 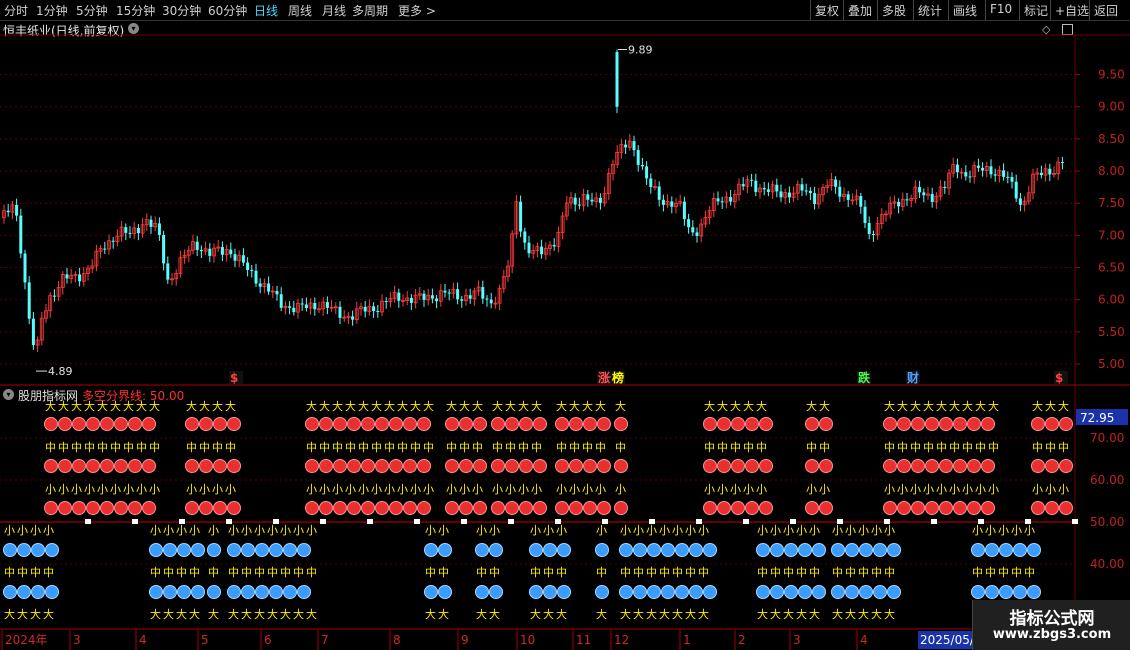 What do you see at coordinates (52, 10) in the screenshot?
I see `period-tab-1: 1分钟` at bounding box center [52, 10].